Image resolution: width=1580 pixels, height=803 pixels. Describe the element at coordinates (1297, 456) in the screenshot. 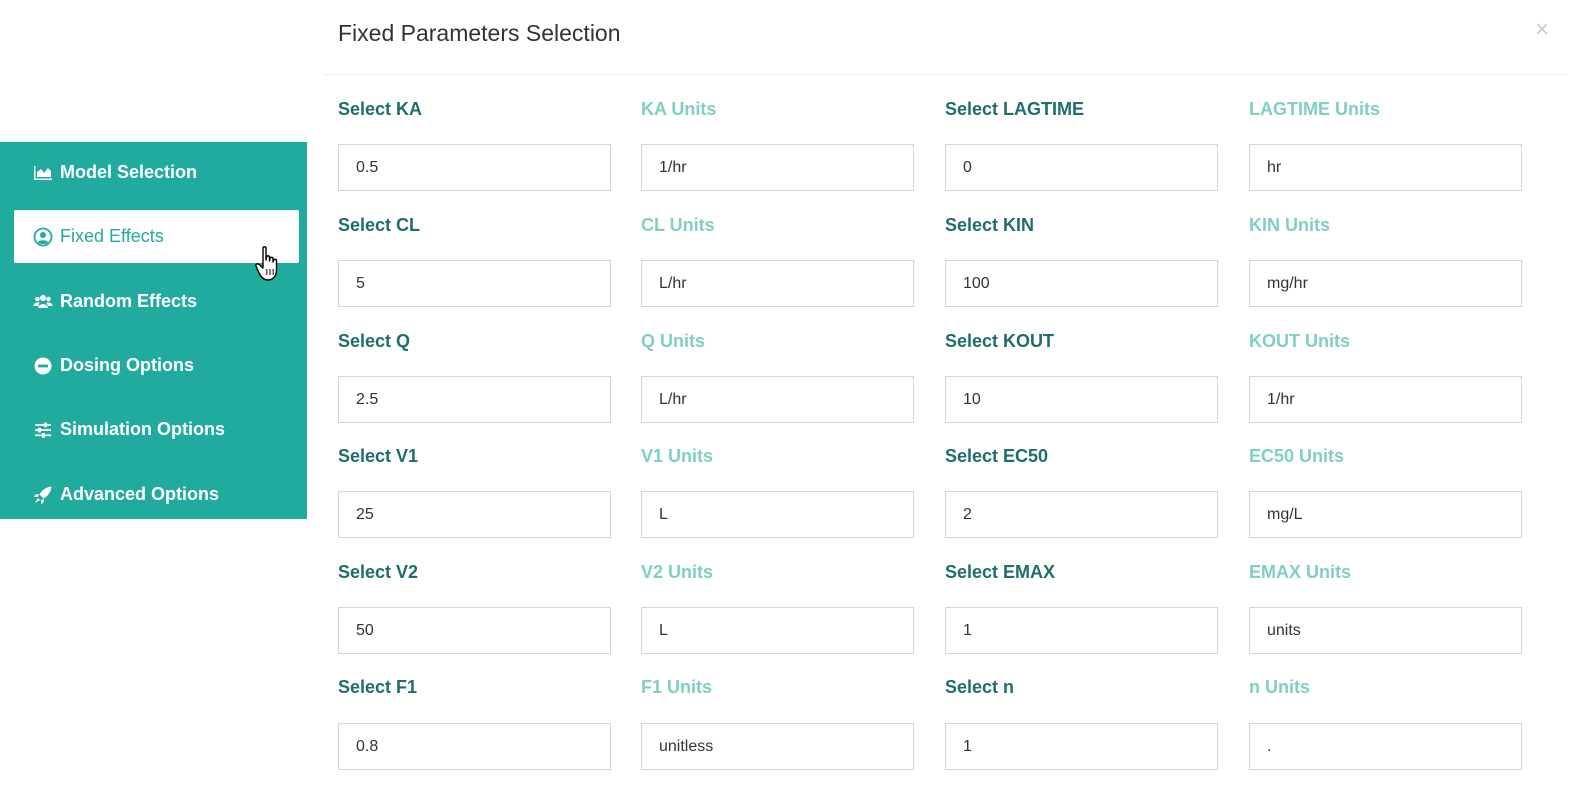

I see `unit-label-ec50: EC50 Units` at that location.